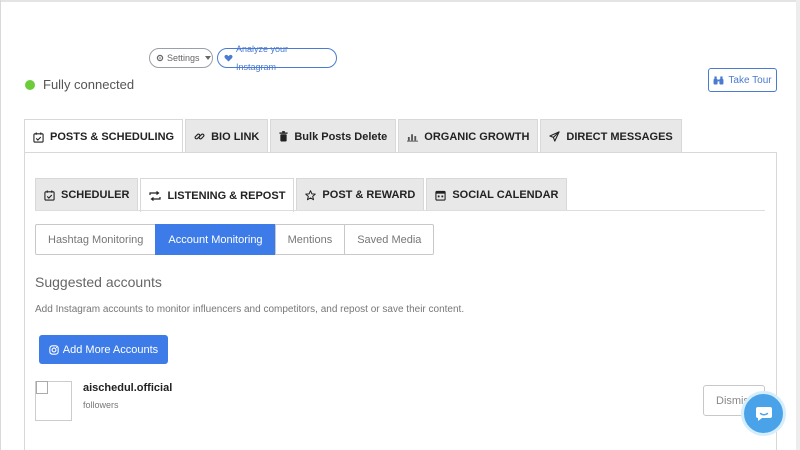  I want to click on chat-bubble-icon, so click(764, 414).